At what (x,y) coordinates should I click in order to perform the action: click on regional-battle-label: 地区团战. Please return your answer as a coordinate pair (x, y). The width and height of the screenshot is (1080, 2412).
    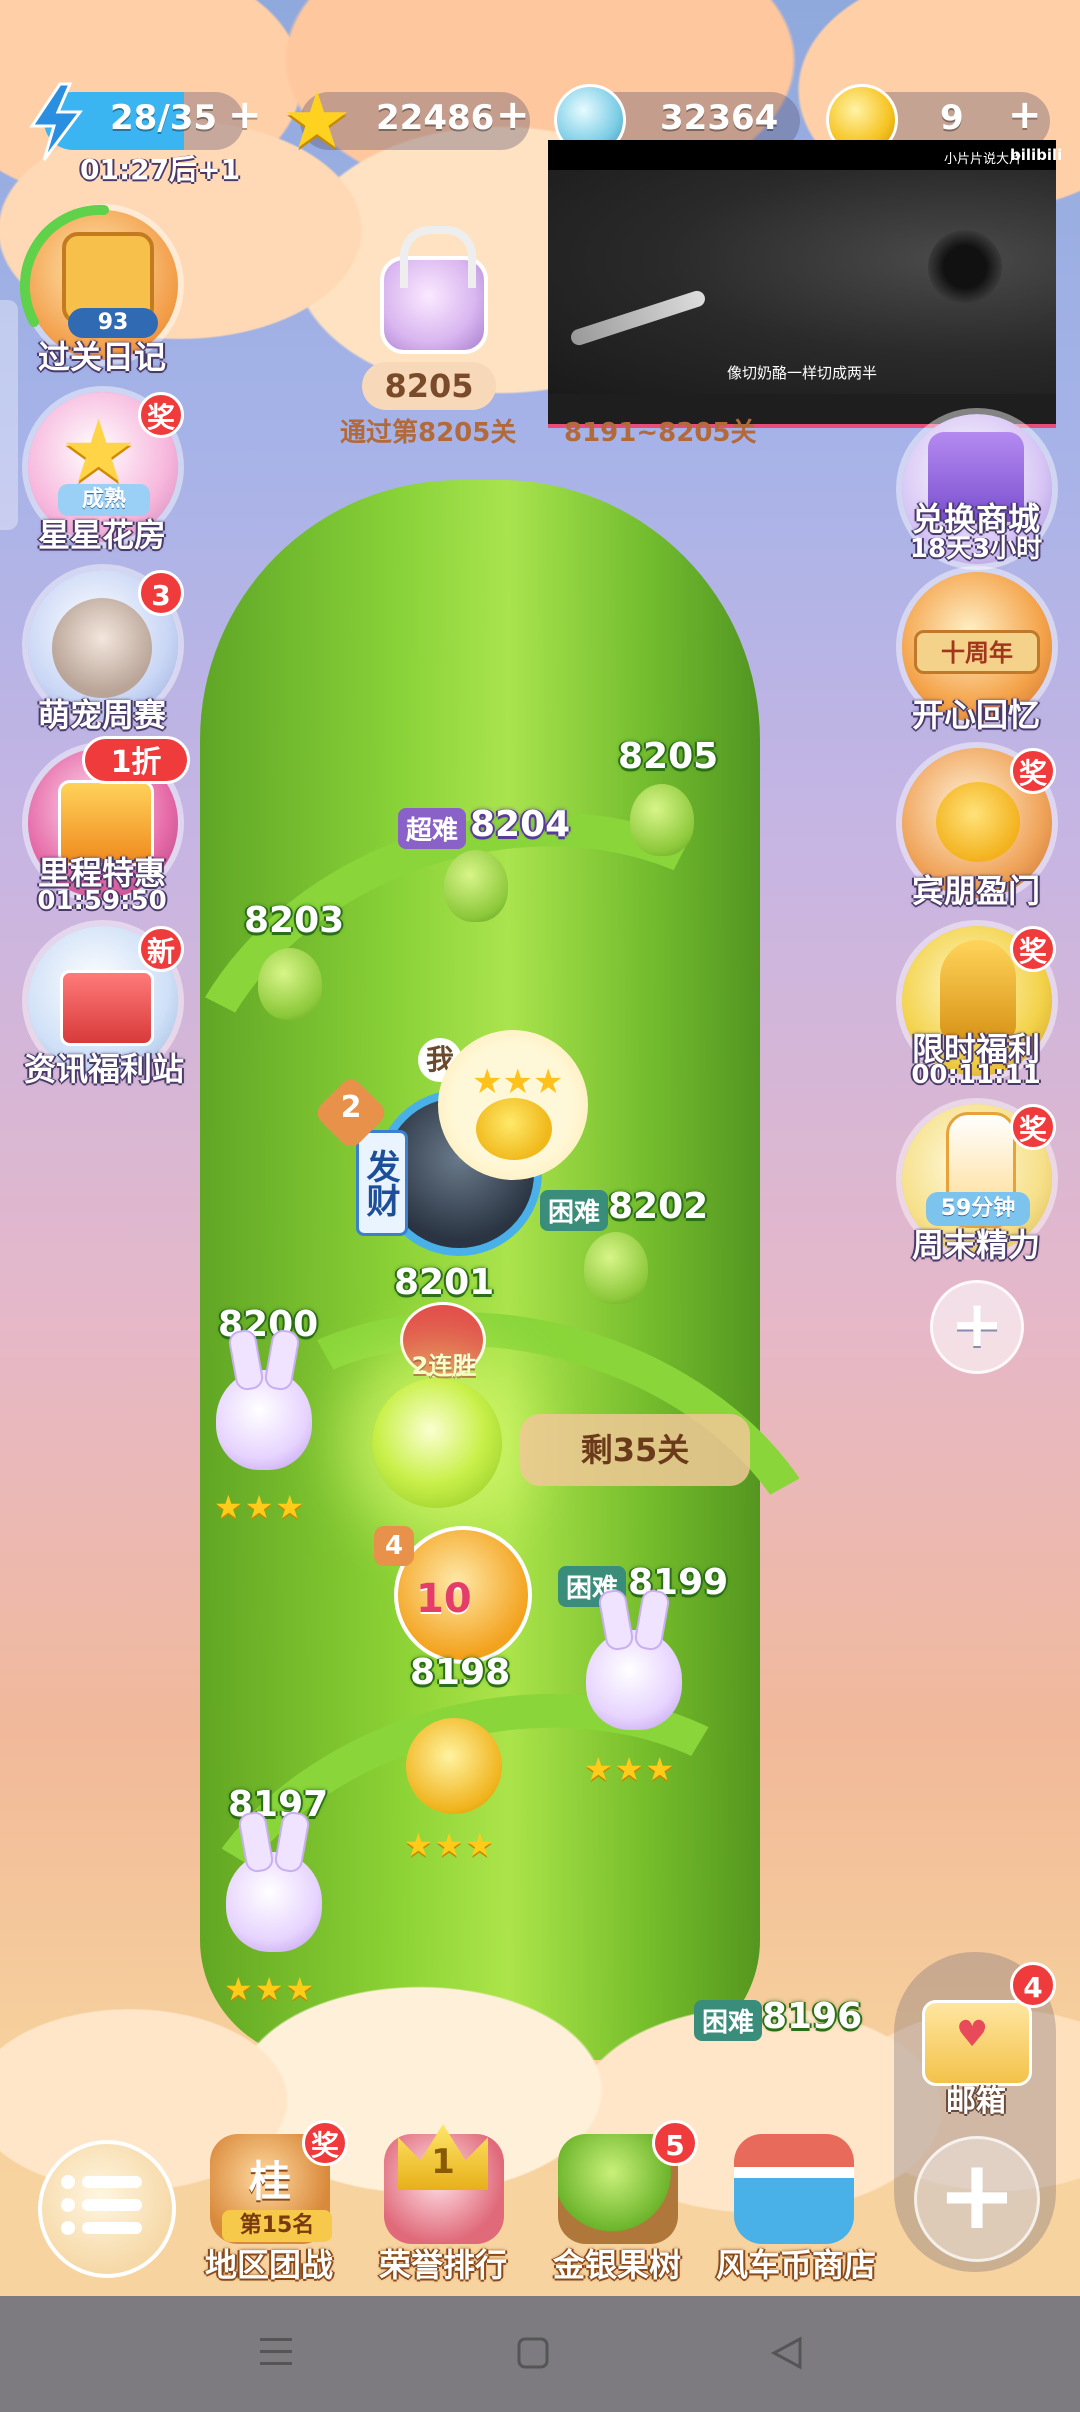
    Looking at the image, I should click on (268, 2265).